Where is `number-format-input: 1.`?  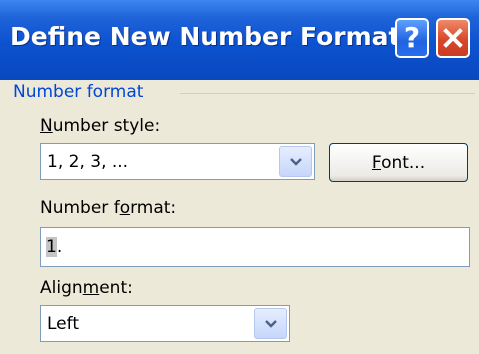 number-format-input: 1. is located at coordinates (255, 247).